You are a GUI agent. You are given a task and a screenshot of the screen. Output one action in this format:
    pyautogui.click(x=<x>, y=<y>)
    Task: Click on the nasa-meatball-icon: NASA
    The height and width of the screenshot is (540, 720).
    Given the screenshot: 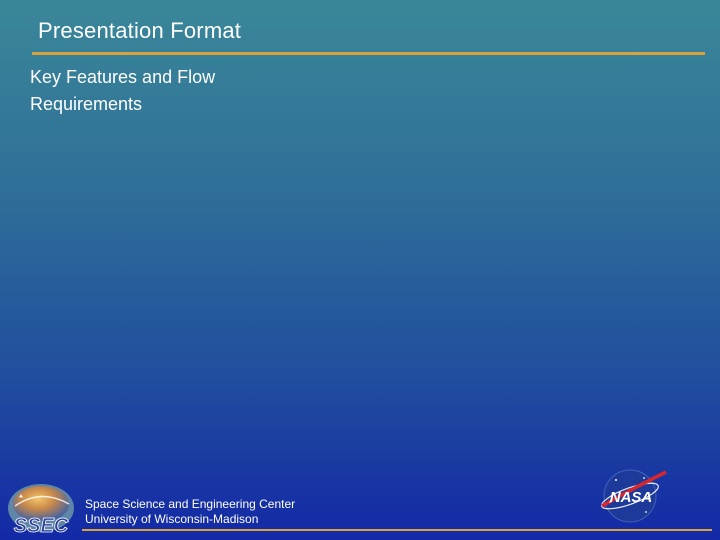 What is the action you would take?
    pyautogui.click(x=634, y=496)
    